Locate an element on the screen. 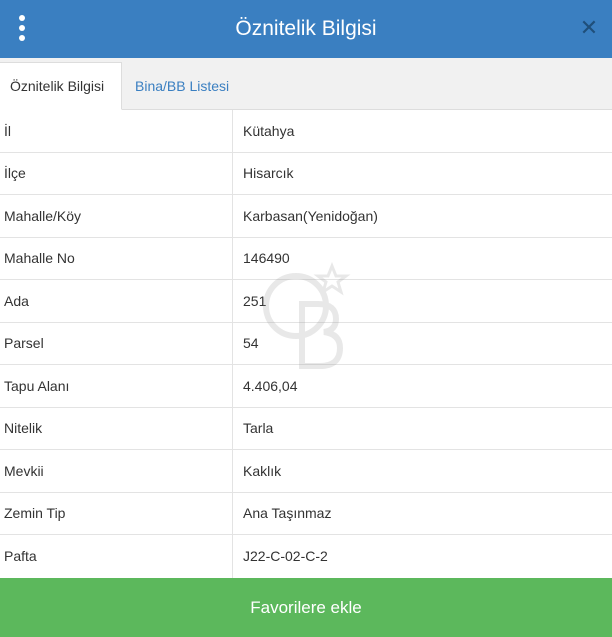 This screenshot has width=612, height=637. table-row: Mahalle/Köy Karbasan(Yenidoğan) is located at coordinates (306, 216).